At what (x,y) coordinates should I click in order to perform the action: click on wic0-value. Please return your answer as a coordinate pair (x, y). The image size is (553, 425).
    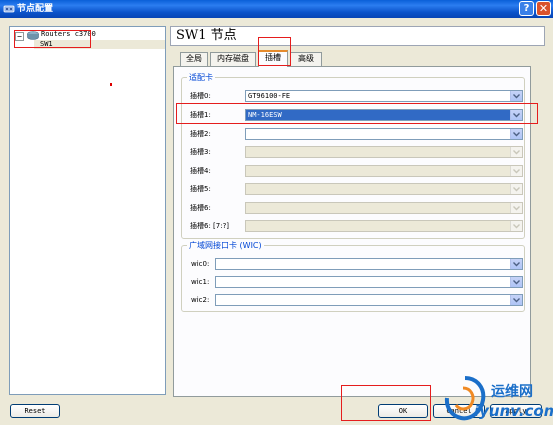
    Looking at the image, I should click on (363, 264).